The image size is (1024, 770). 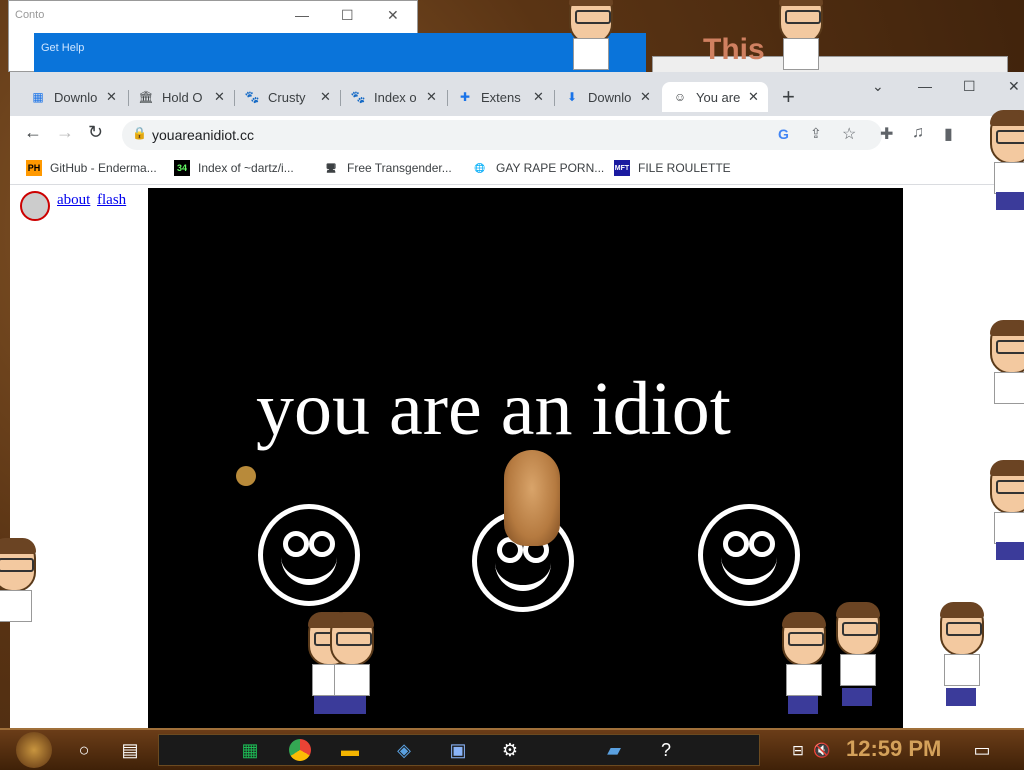 I want to click on tab-4: ✚ Extens ✕, so click(x=495, y=97).